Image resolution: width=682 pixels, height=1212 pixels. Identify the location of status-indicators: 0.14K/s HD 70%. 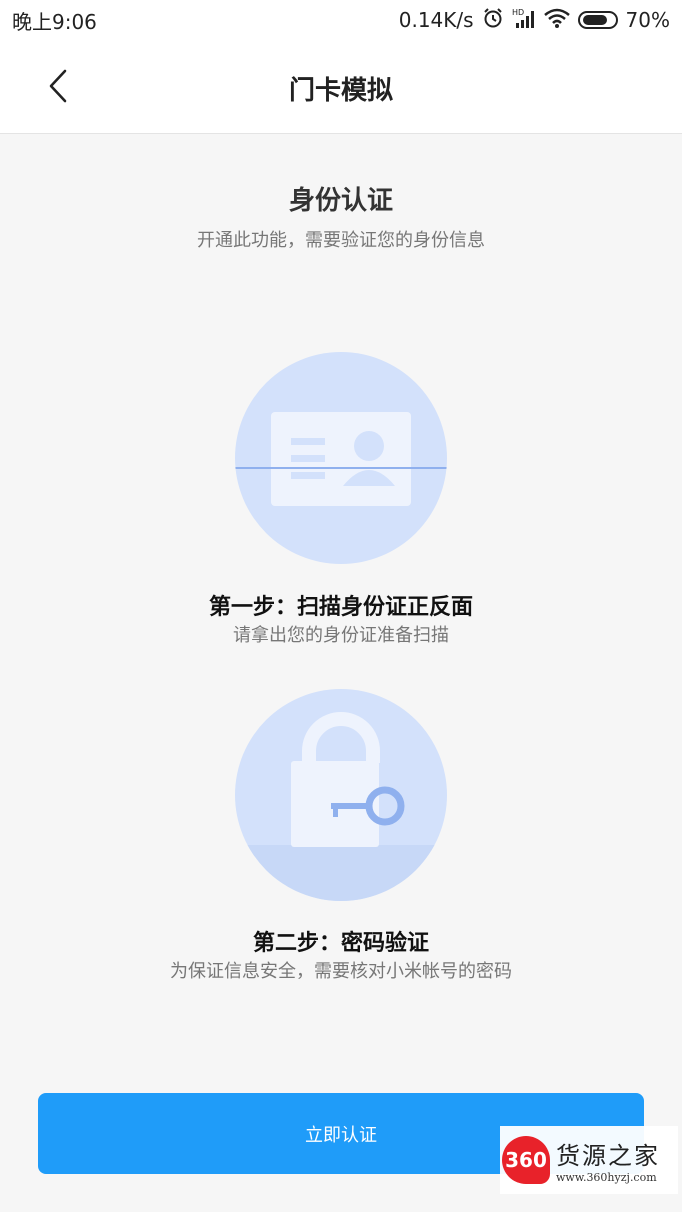
(534, 20).